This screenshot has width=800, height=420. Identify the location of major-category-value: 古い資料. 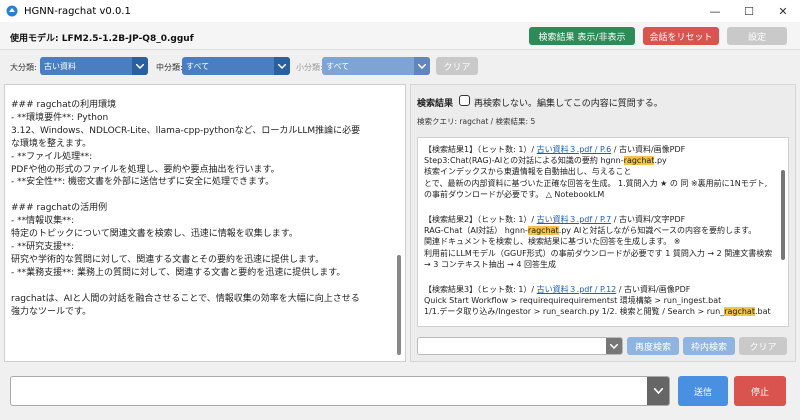
(60, 66).